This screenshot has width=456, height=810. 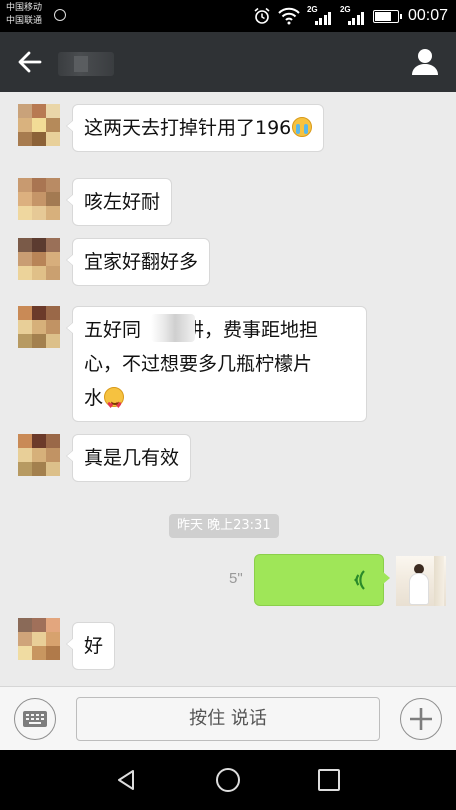 I want to click on blurred-region, so click(x=173, y=328).